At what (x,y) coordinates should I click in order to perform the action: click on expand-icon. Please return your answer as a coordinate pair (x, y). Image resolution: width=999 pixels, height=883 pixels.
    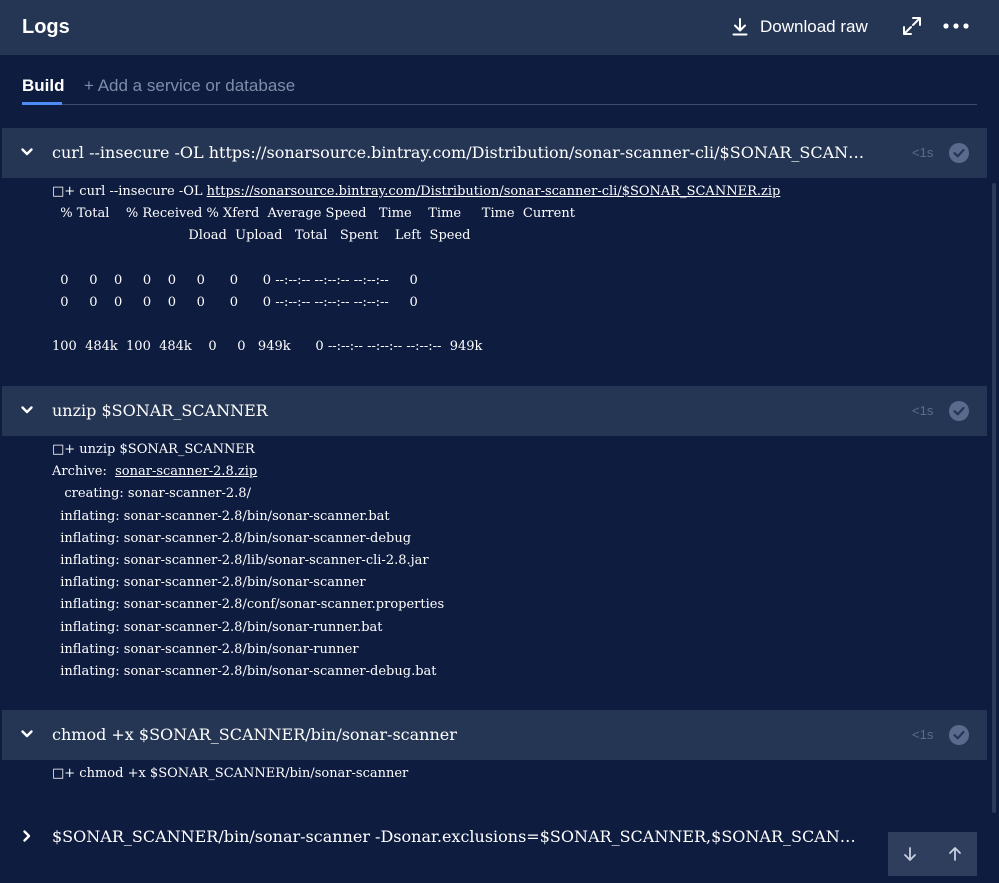
    Looking at the image, I should click on (912, 26).